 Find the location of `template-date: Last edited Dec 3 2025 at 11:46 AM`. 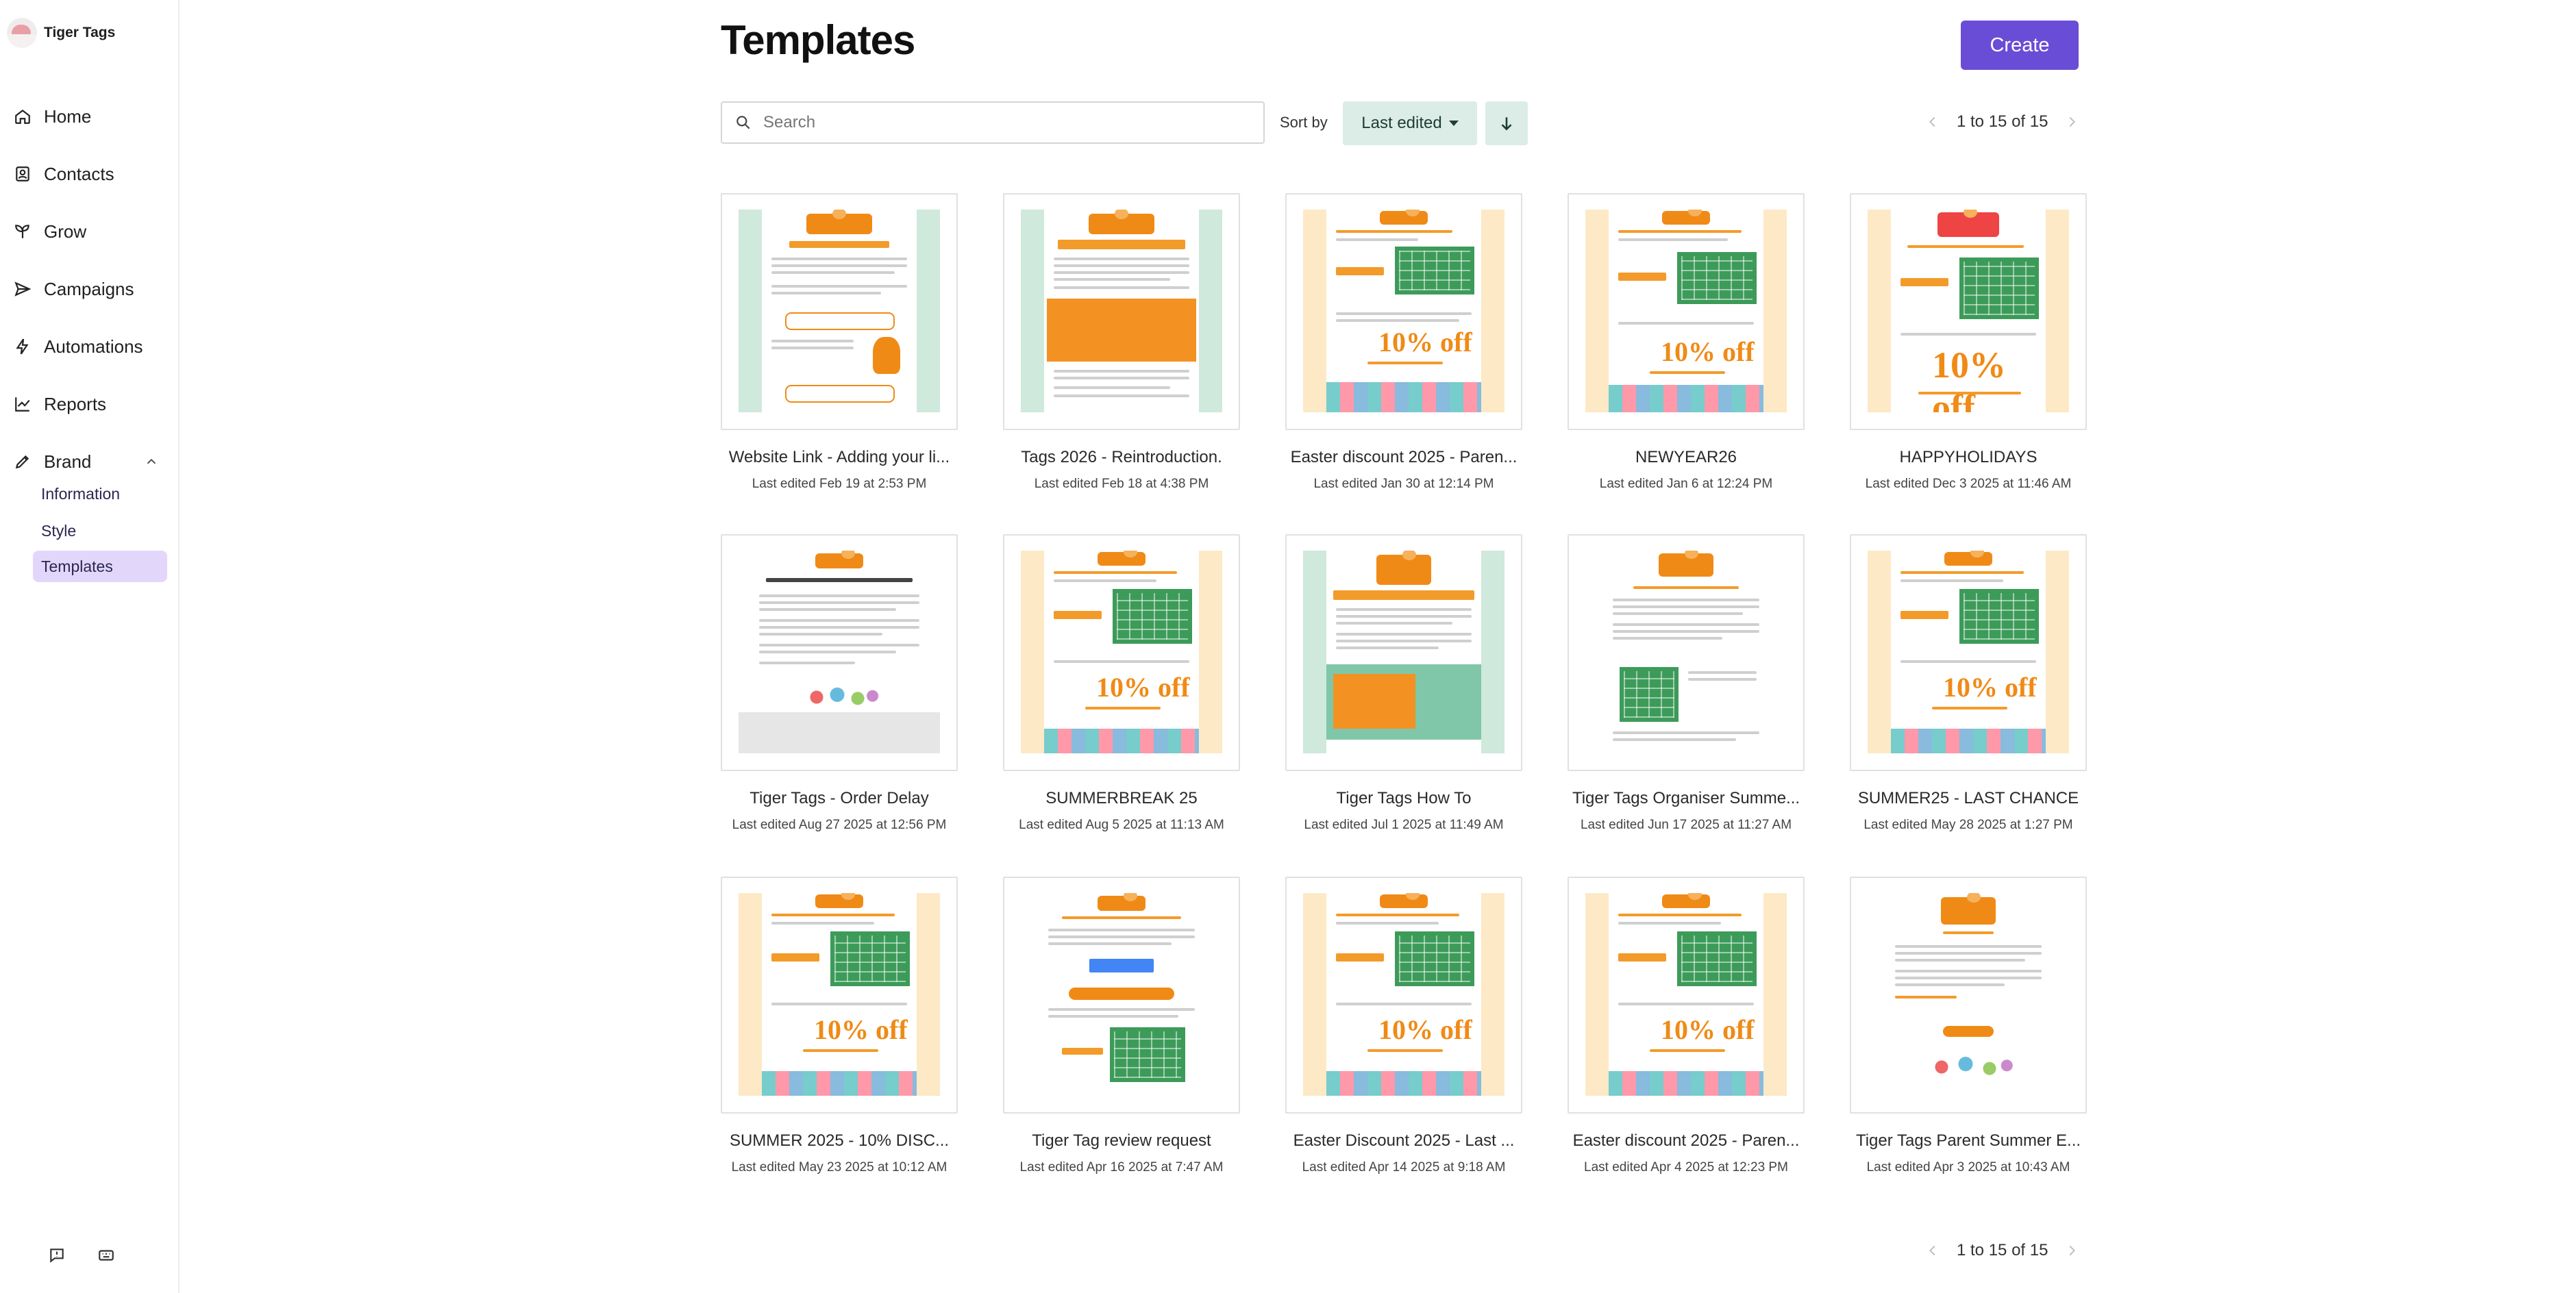

template-date: Last edited Dec 3 2025 at 11:46 AM is located at coordinates (1968, 484).